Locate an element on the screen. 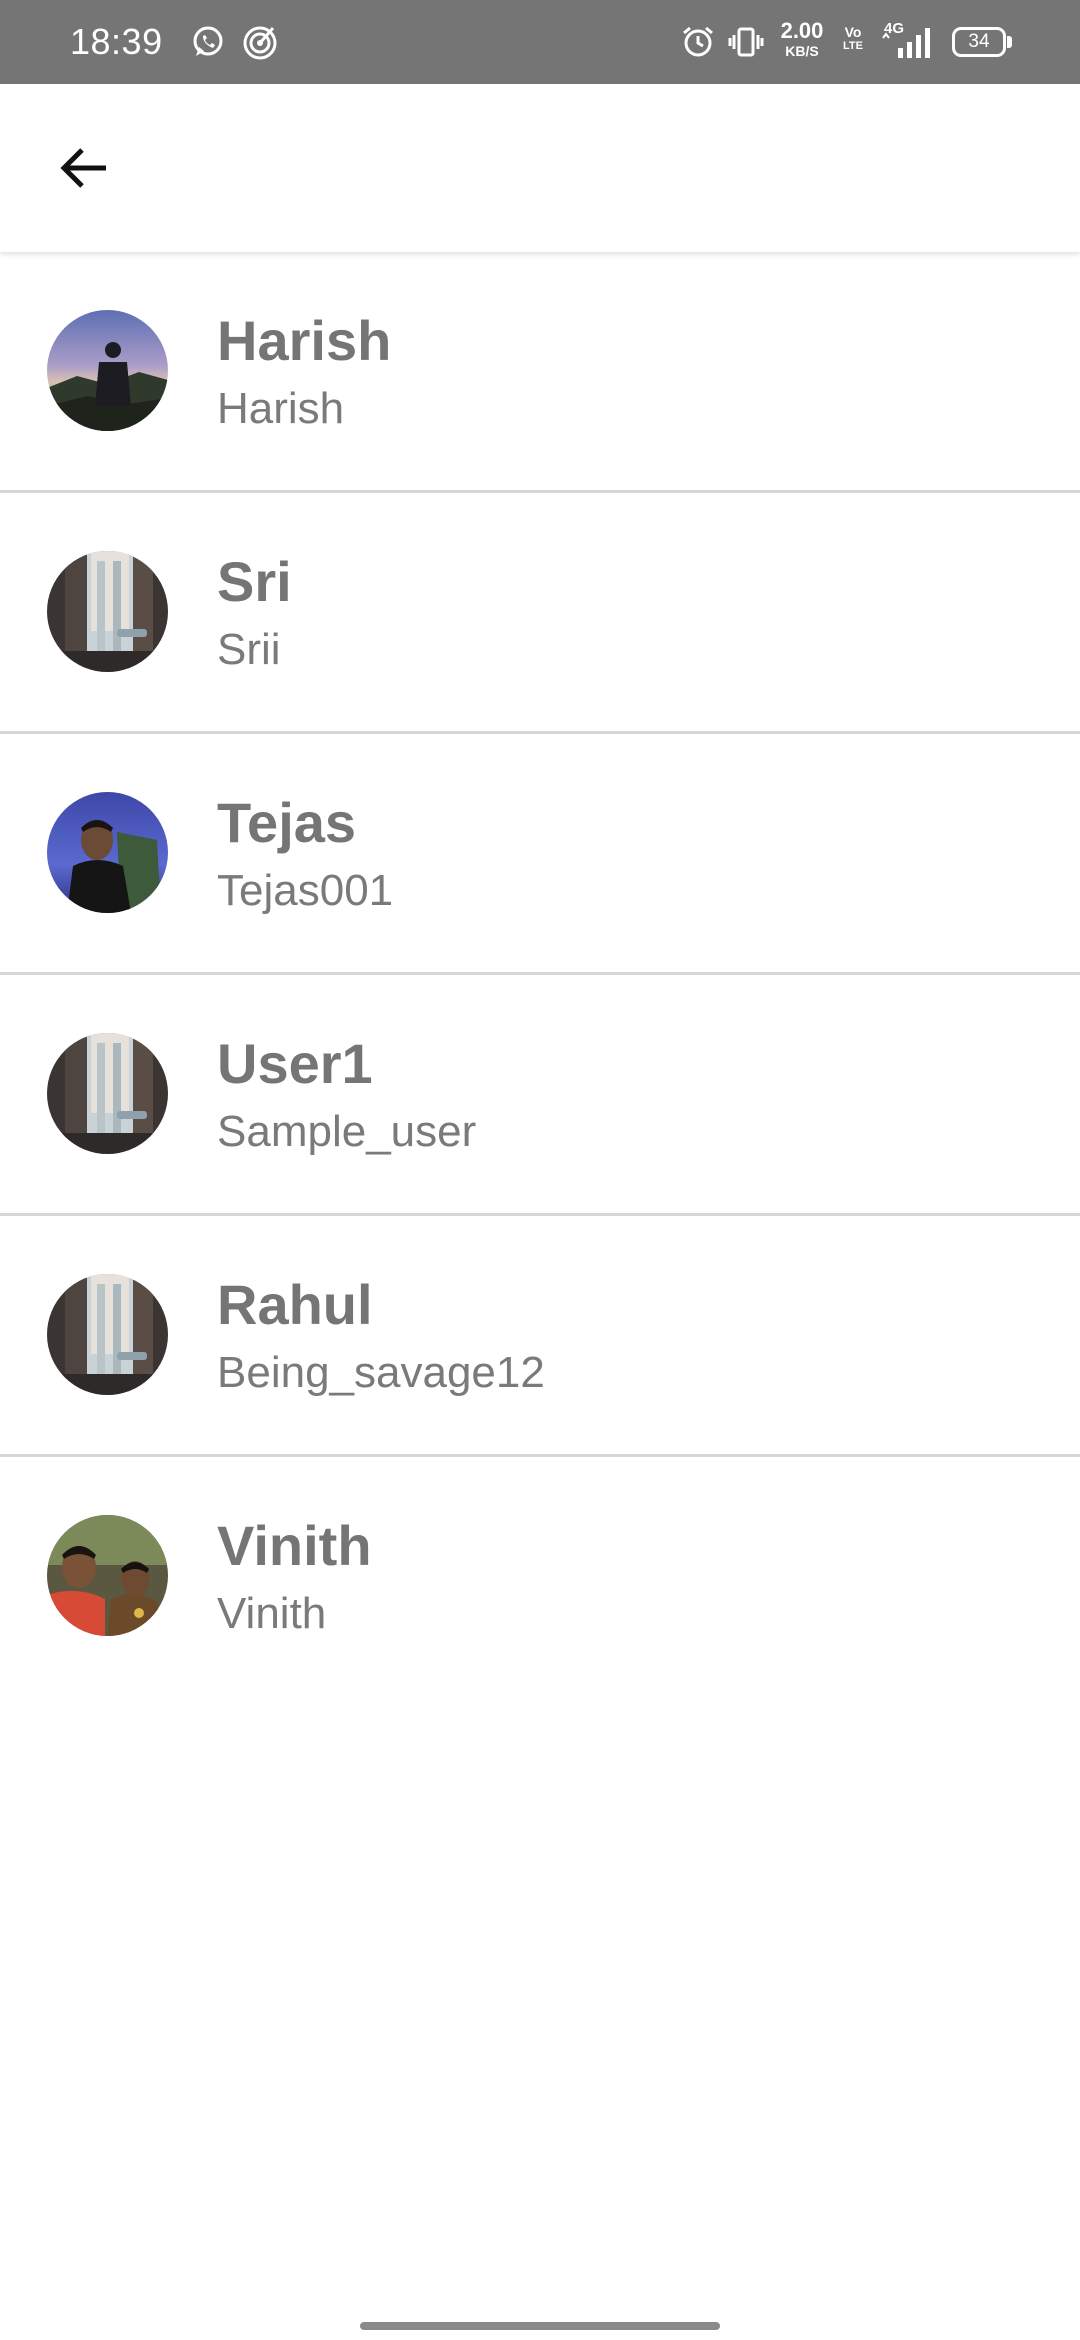 The height and width of the screenshot is (2340, 1080). arrow-back-icon is located at coordinates (83, 168).